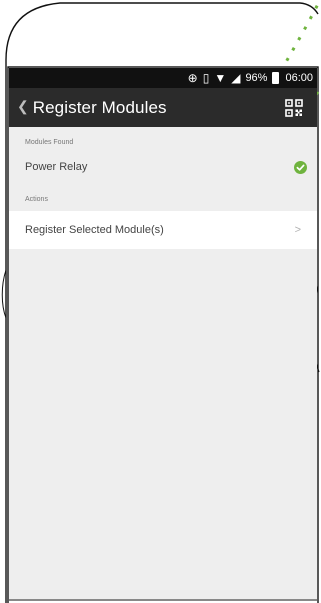  I want to click on wifi-icon: ▼, so click(220, 78).